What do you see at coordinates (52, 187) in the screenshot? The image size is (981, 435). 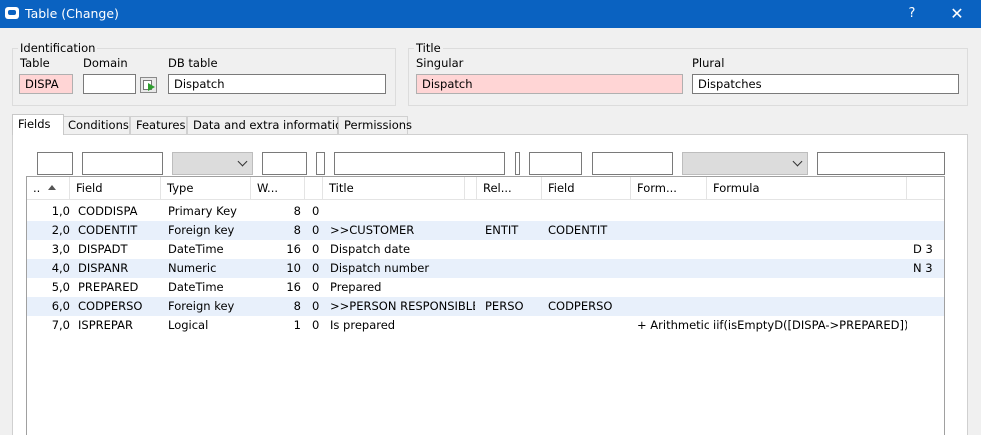 I see `sort-ascending-icon` at bounding box center [52, 187].